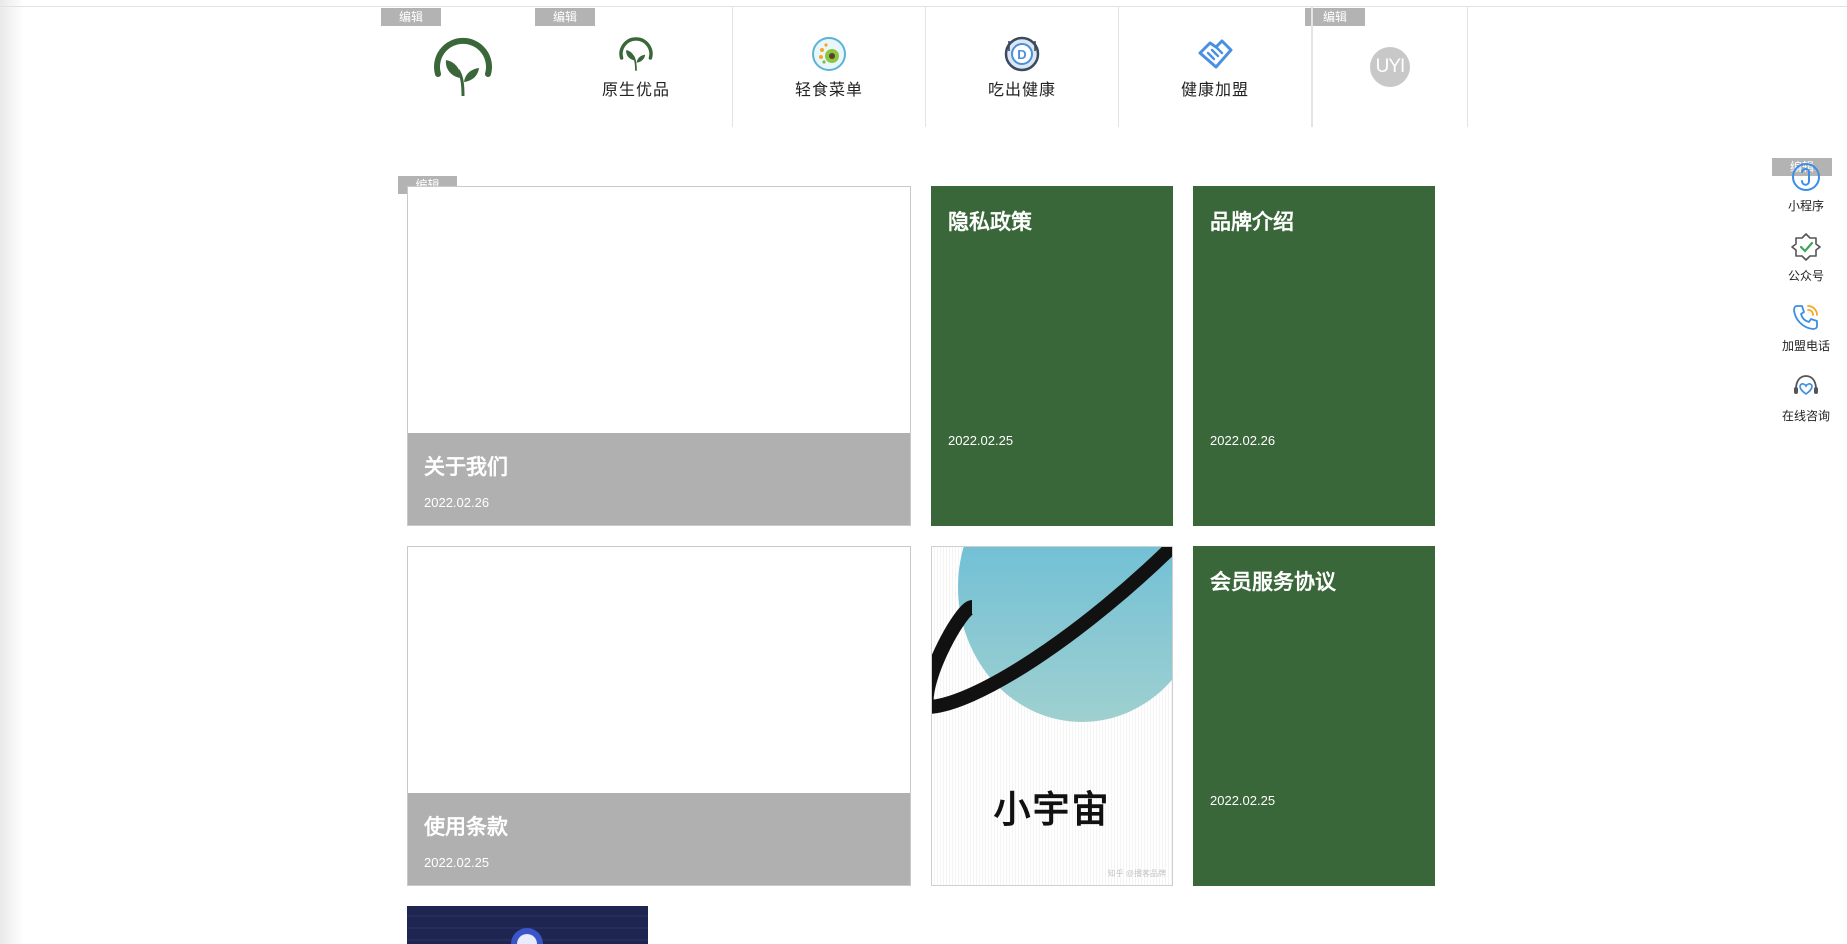  I want to click on page-shadow, so click(12, 472).